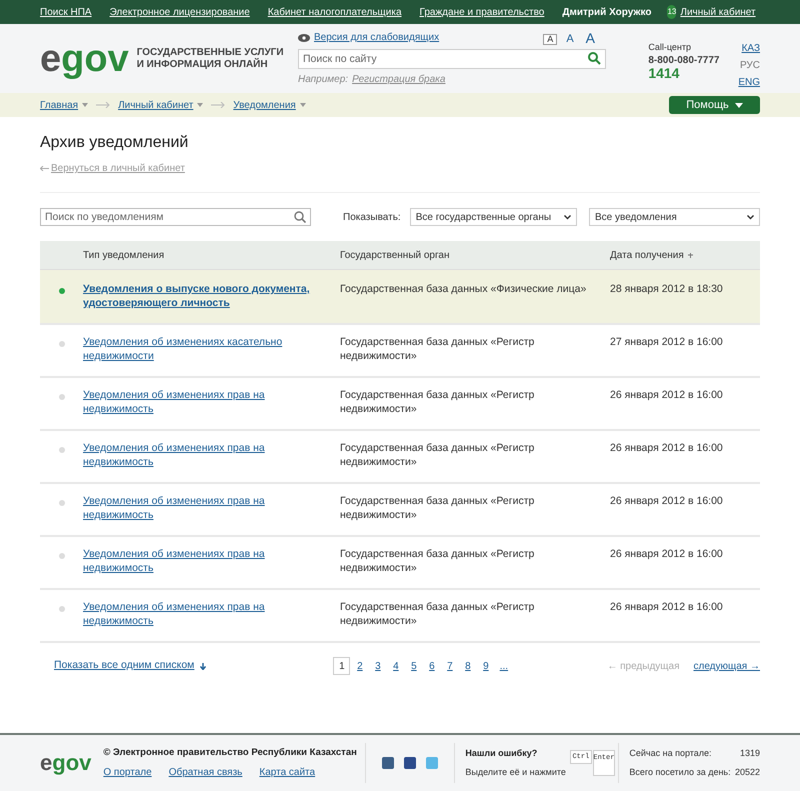  Describe the element at coordinates (372, 217) in the screenshot. I see `show-label: Показывать:` at that location.